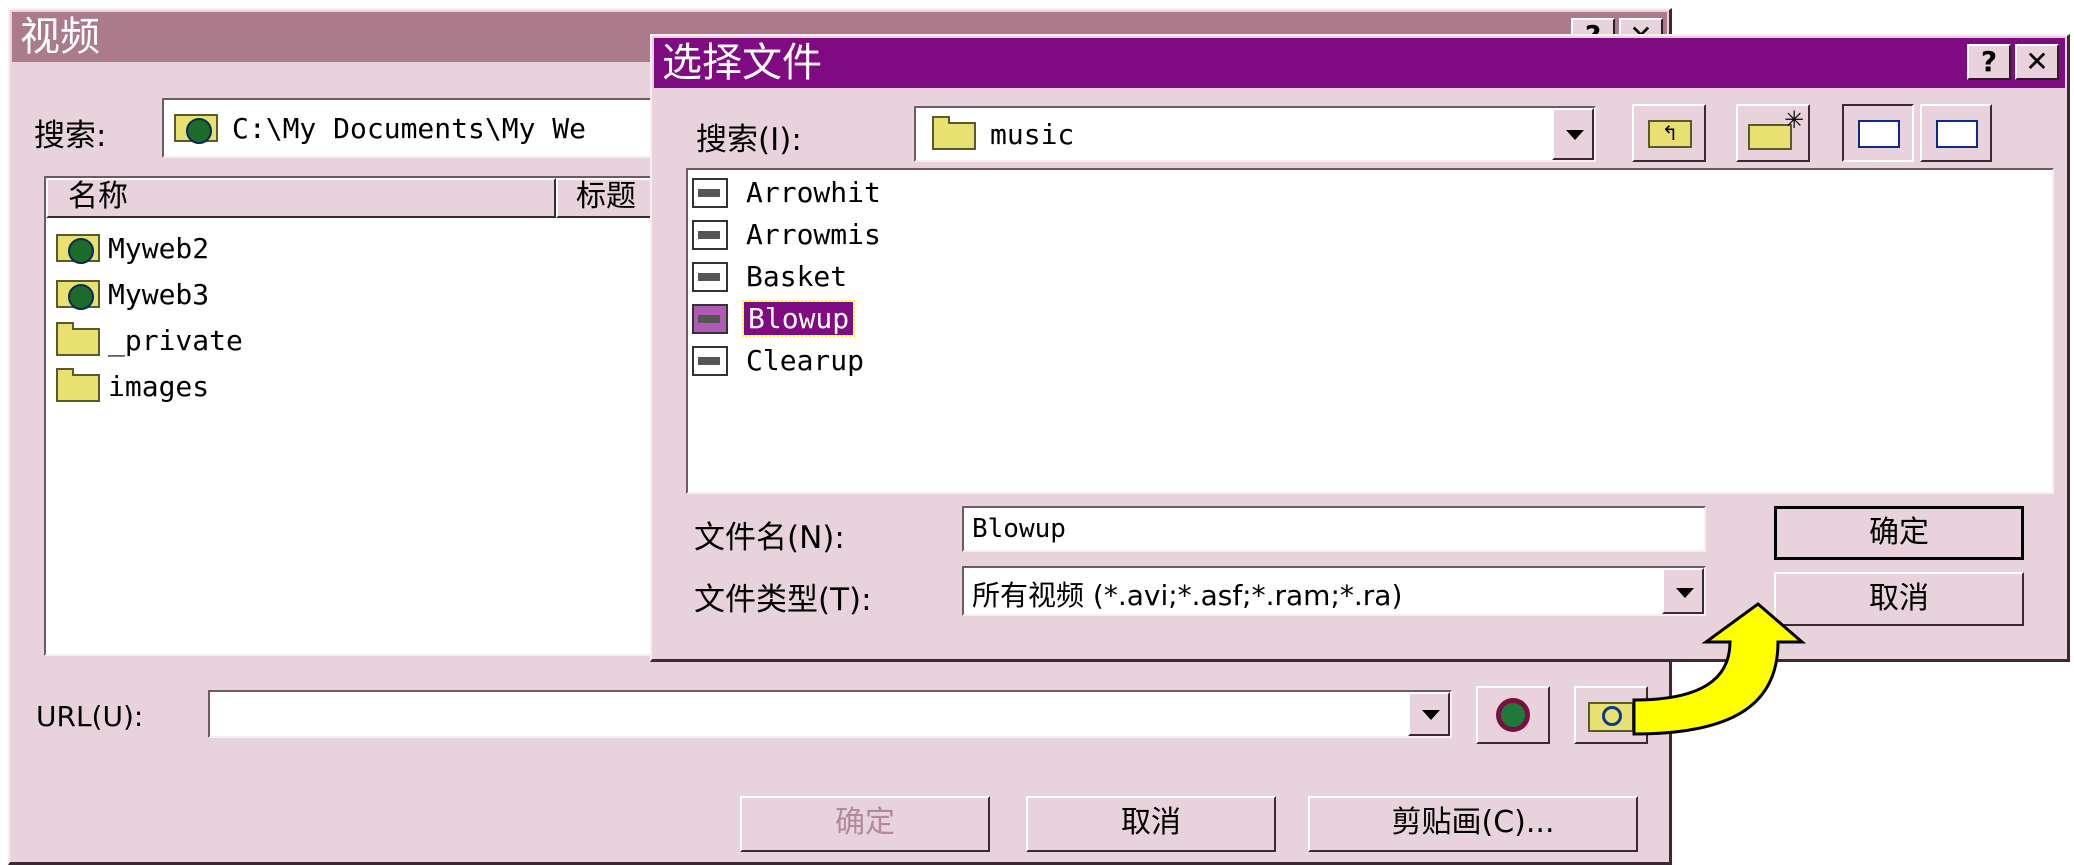 This screenshot has height=865, width=2074. I want to click on filename-value: Blowup, so click(1019, 529).